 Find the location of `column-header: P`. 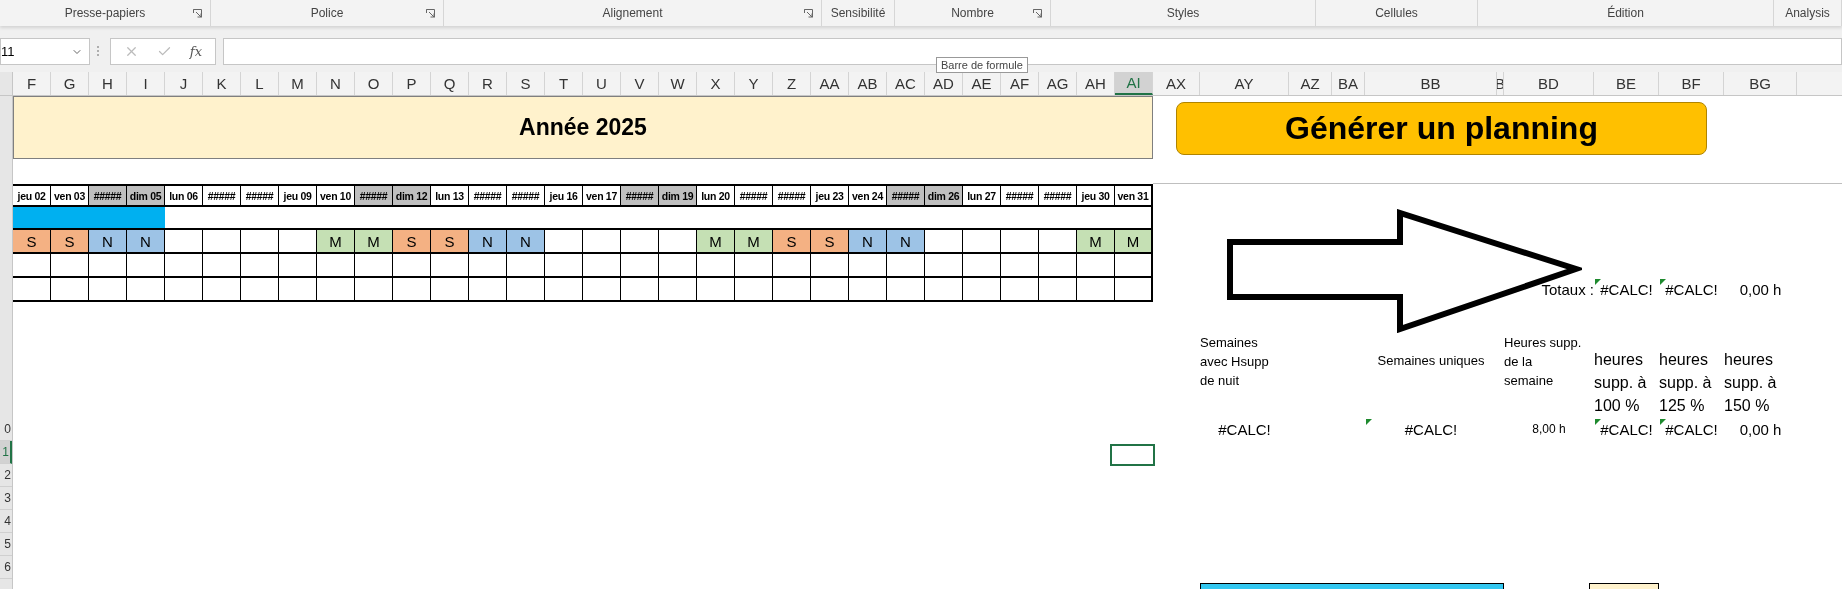

column-header: P is located at coordinates (412, 83).